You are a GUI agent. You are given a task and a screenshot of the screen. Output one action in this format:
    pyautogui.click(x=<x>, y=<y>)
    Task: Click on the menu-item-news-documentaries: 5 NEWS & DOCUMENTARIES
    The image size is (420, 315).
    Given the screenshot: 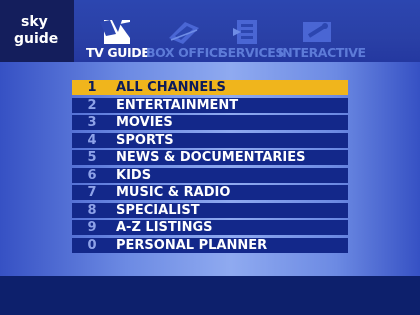 What is the action you would take?
    pyautogui.click(x=210, y=157)
    